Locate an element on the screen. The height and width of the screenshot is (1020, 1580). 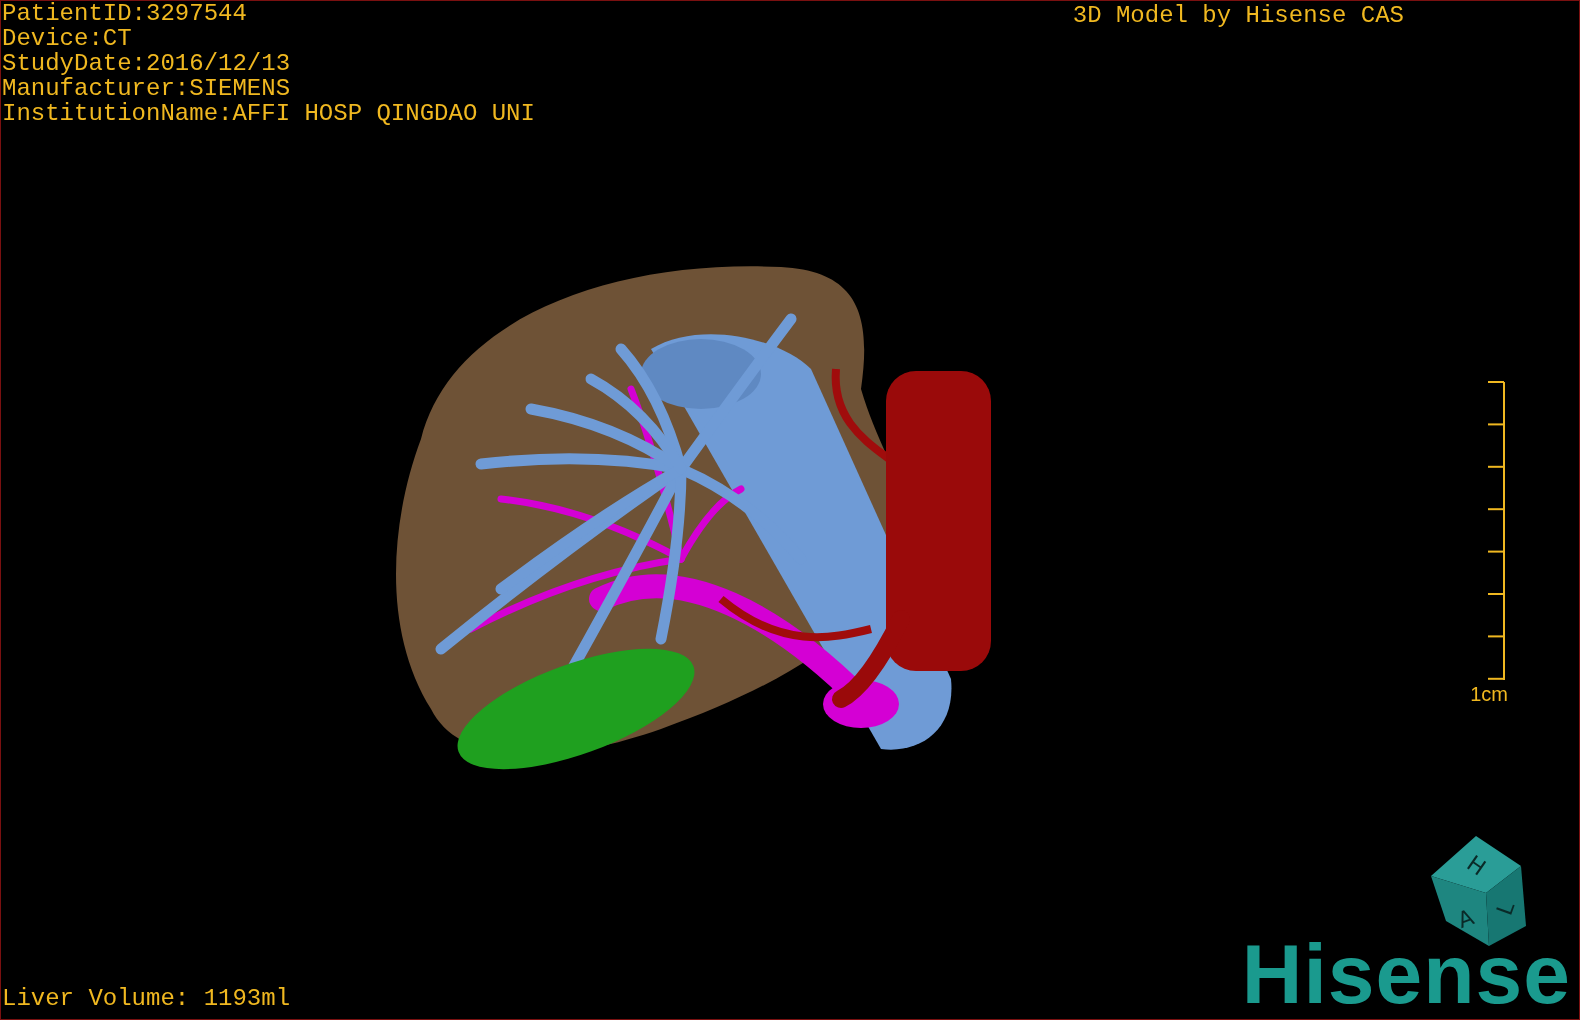
patient-info-text: PatientID:3297544 is located at coordinates (124, 13).